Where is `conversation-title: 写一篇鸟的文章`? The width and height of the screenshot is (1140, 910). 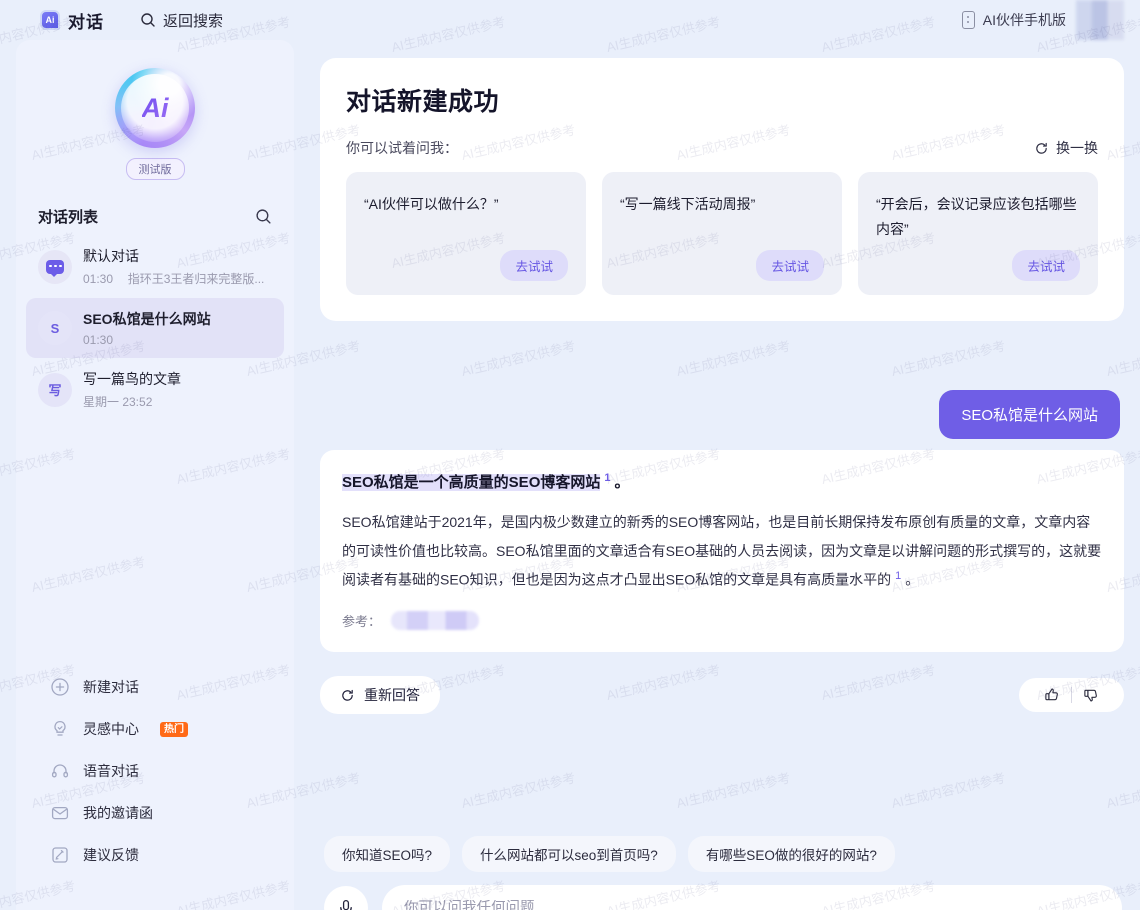
conversation-title: 写一篇鸟的文章 is located at coordinates (132, 379).